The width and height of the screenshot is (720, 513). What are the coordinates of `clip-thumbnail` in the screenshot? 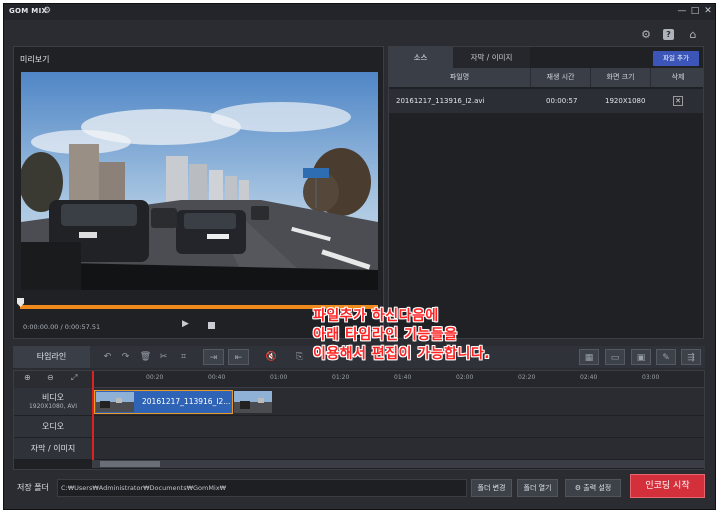 It's located at (115, 402).